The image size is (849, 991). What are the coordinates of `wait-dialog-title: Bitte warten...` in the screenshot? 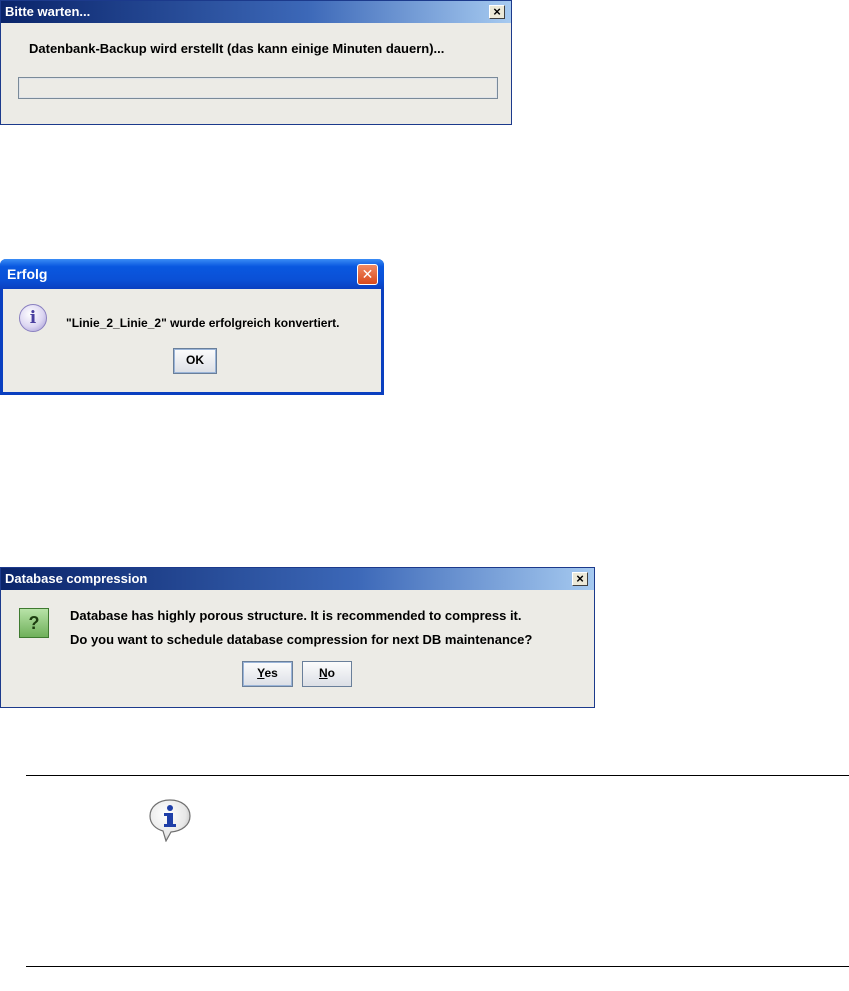 It's located at (48, 11).